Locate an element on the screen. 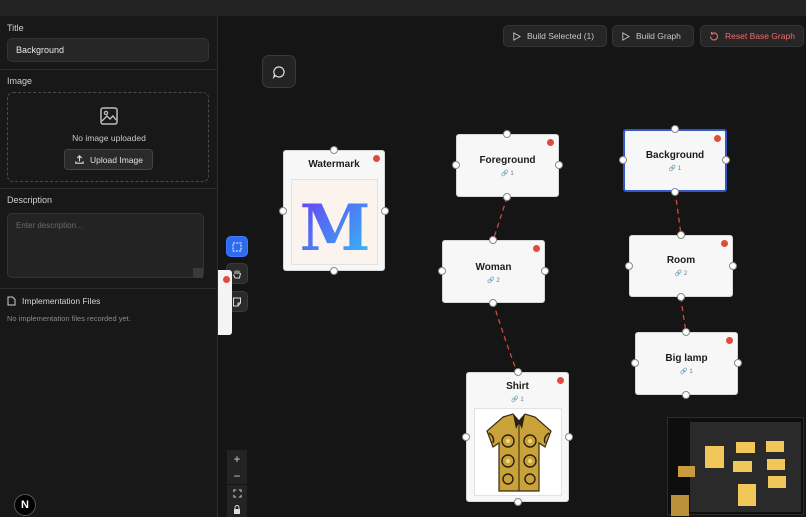 Image resolution: width=806 pixels, height=517 pixels. node-title: Background is located at coordinates (675, 155).